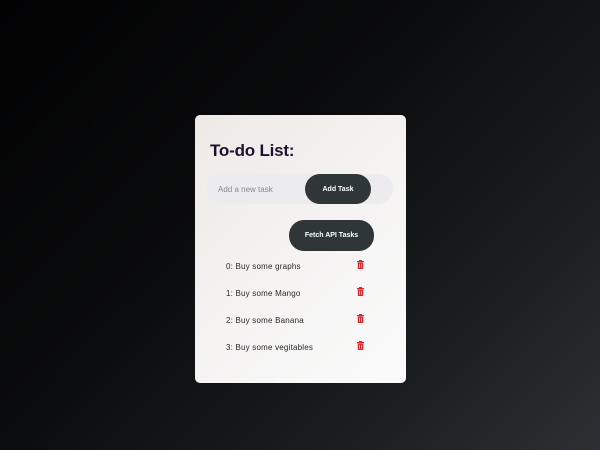 The height and width of the screenshot is (450, 600). I want to click on list-item: 3: Buy some vegitables, so click(301, 349).